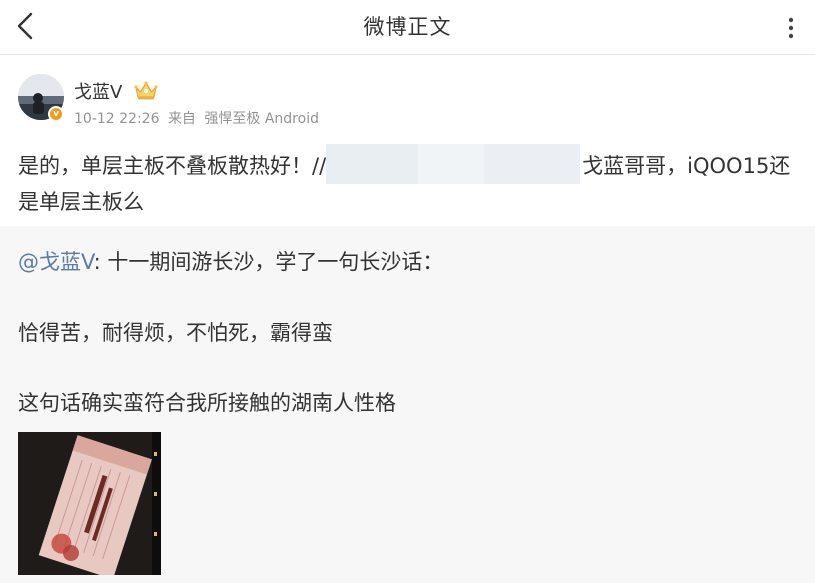 The width and height of the screenshot is (815, 583). What do you see at coordinates (175, 333) in the screenshot?
I see `repost-line-2: 恰得苦，耐得烦，不怕死，霸得蛮` at bounding box center [175, 333].